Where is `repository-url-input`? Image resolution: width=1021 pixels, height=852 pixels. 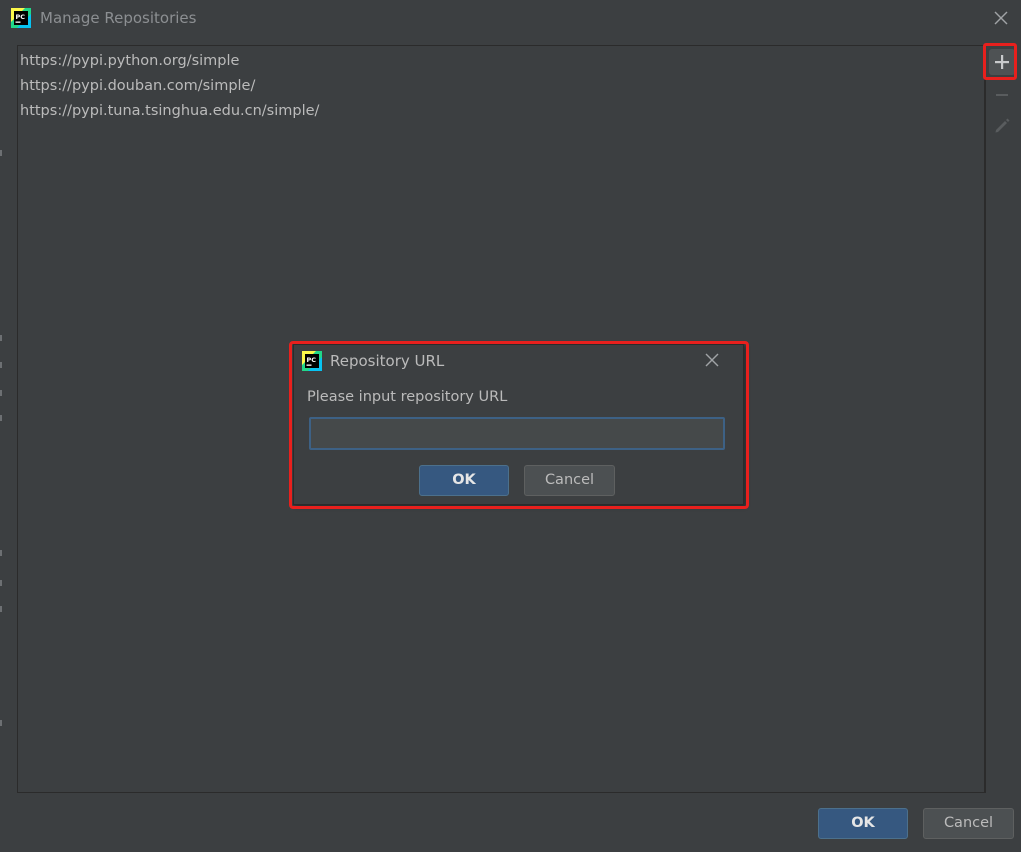 repository-url-input is located at coordinates (517, 433).